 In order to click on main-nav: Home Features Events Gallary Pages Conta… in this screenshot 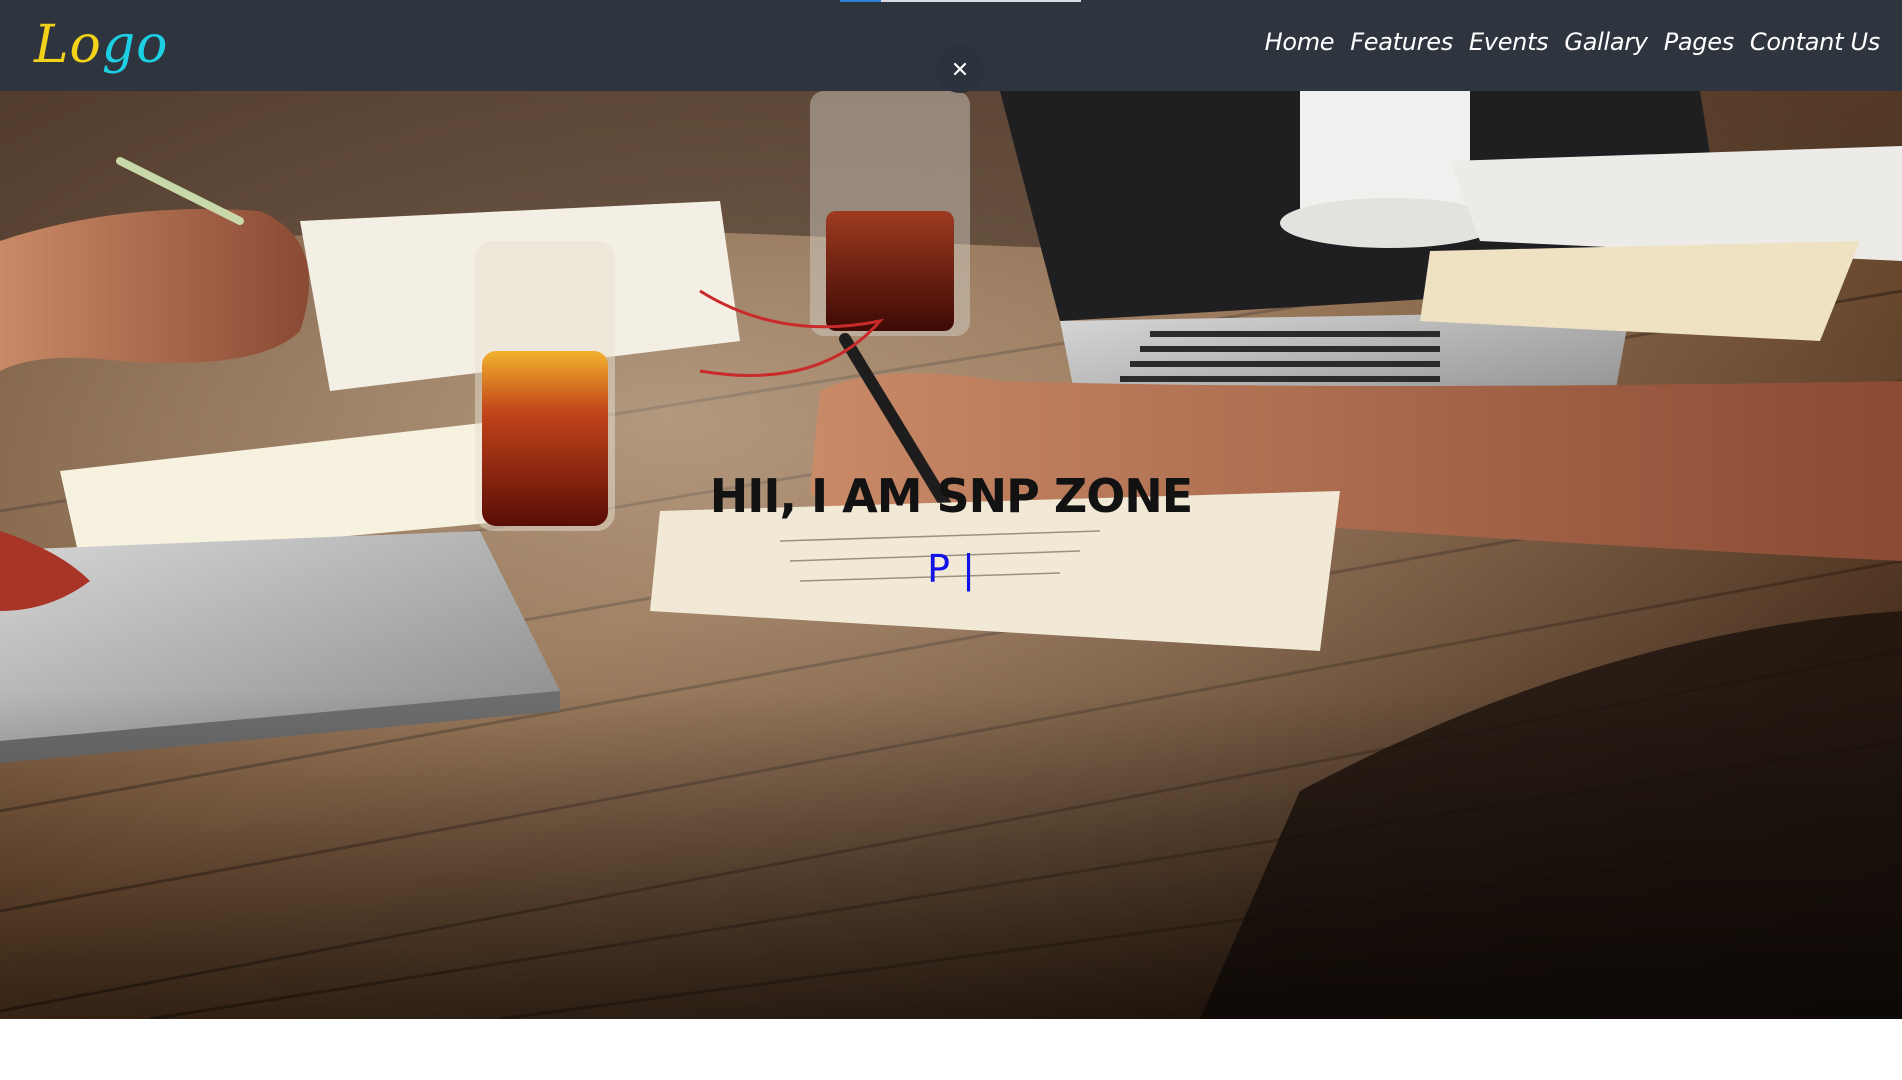, I will do `click(1573, 42)`.